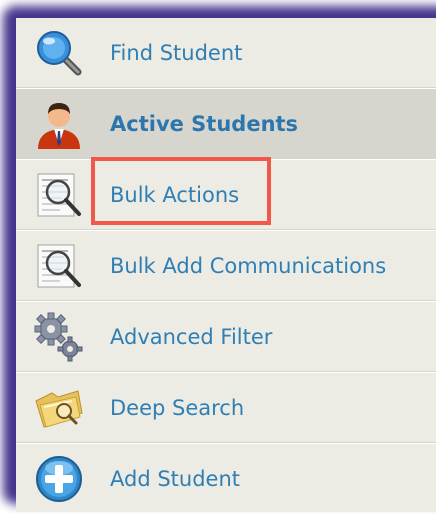  I want to click on menu-item-add-student: Add Student, so click(226, 478).